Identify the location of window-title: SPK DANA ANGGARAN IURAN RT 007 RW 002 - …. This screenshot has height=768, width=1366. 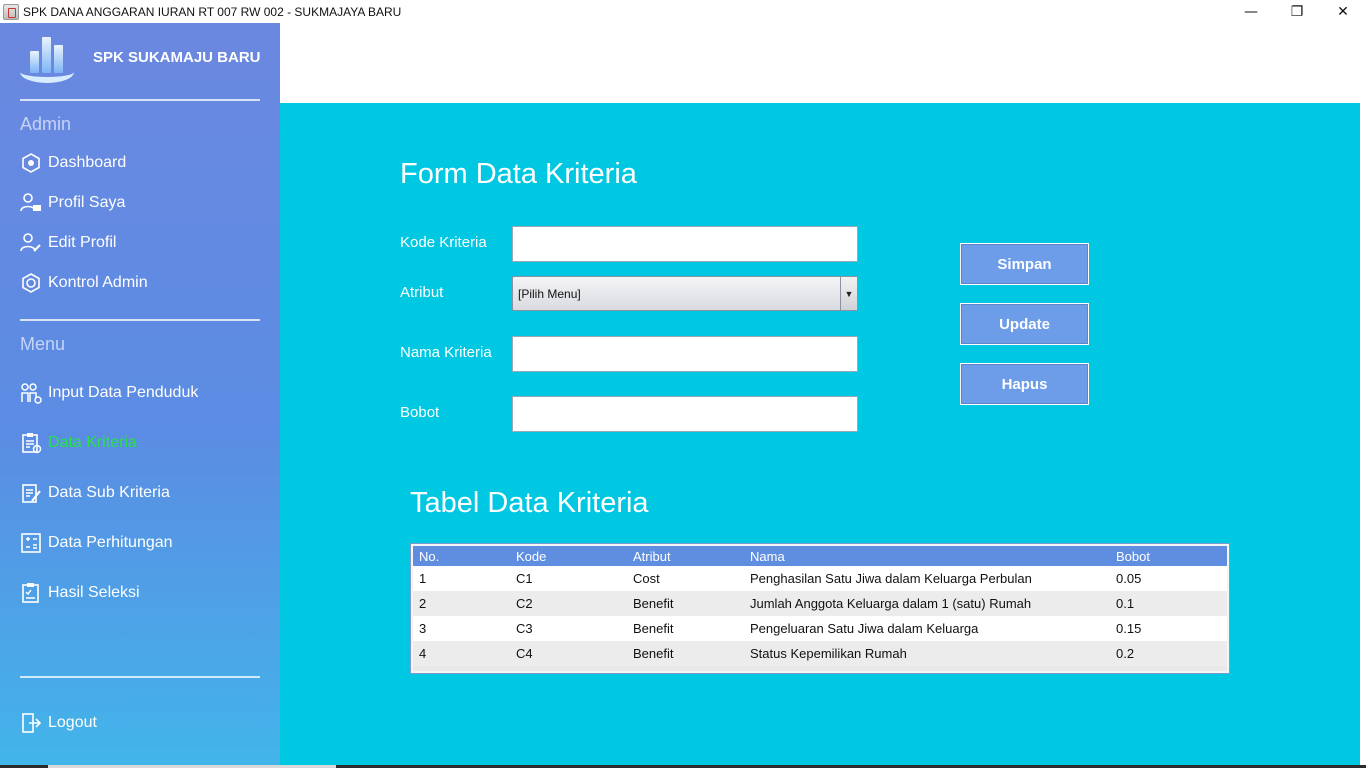
(212, 11).